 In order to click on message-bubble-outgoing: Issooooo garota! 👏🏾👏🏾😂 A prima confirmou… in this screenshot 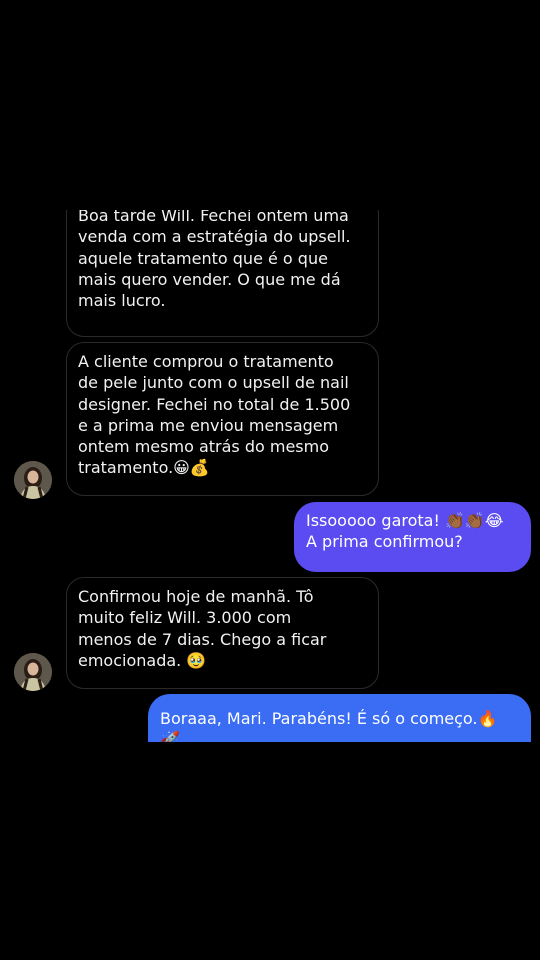, I will do `click(412, 537)`.